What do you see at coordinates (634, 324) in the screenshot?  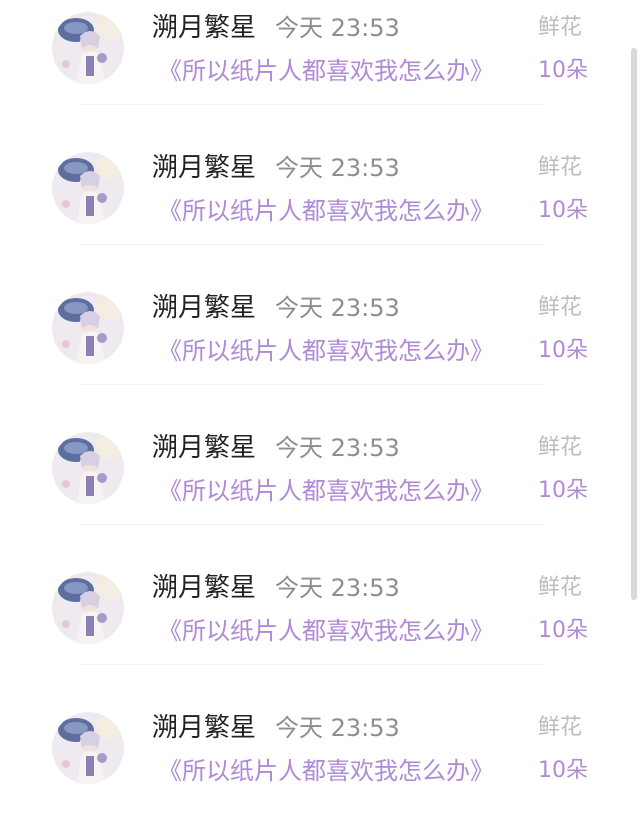 I see `scrollbar` at bounding box center [634, 324].